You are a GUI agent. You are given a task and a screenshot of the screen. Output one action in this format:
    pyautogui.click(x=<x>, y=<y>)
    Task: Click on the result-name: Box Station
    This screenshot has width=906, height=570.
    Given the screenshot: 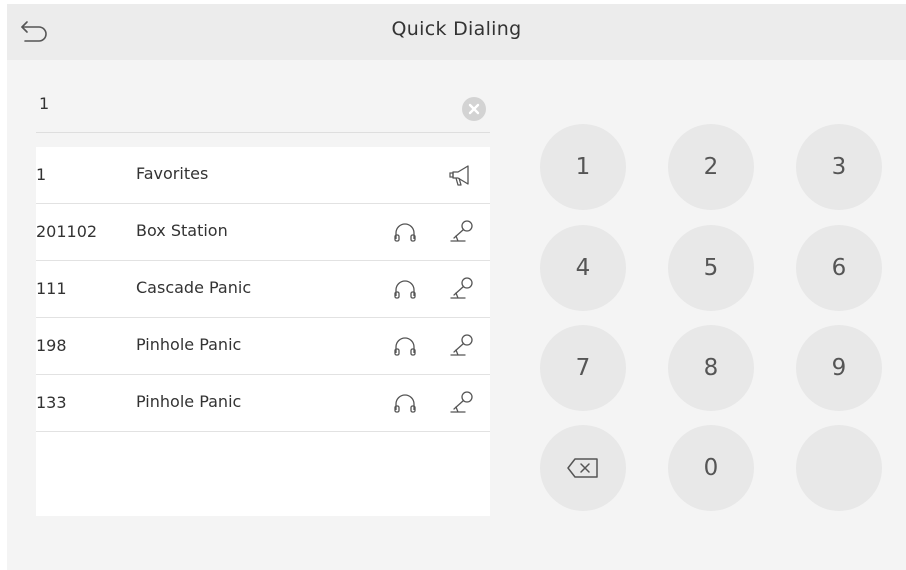 What is the action you would take?
    pyautogui.click(x=182, y=230)
    